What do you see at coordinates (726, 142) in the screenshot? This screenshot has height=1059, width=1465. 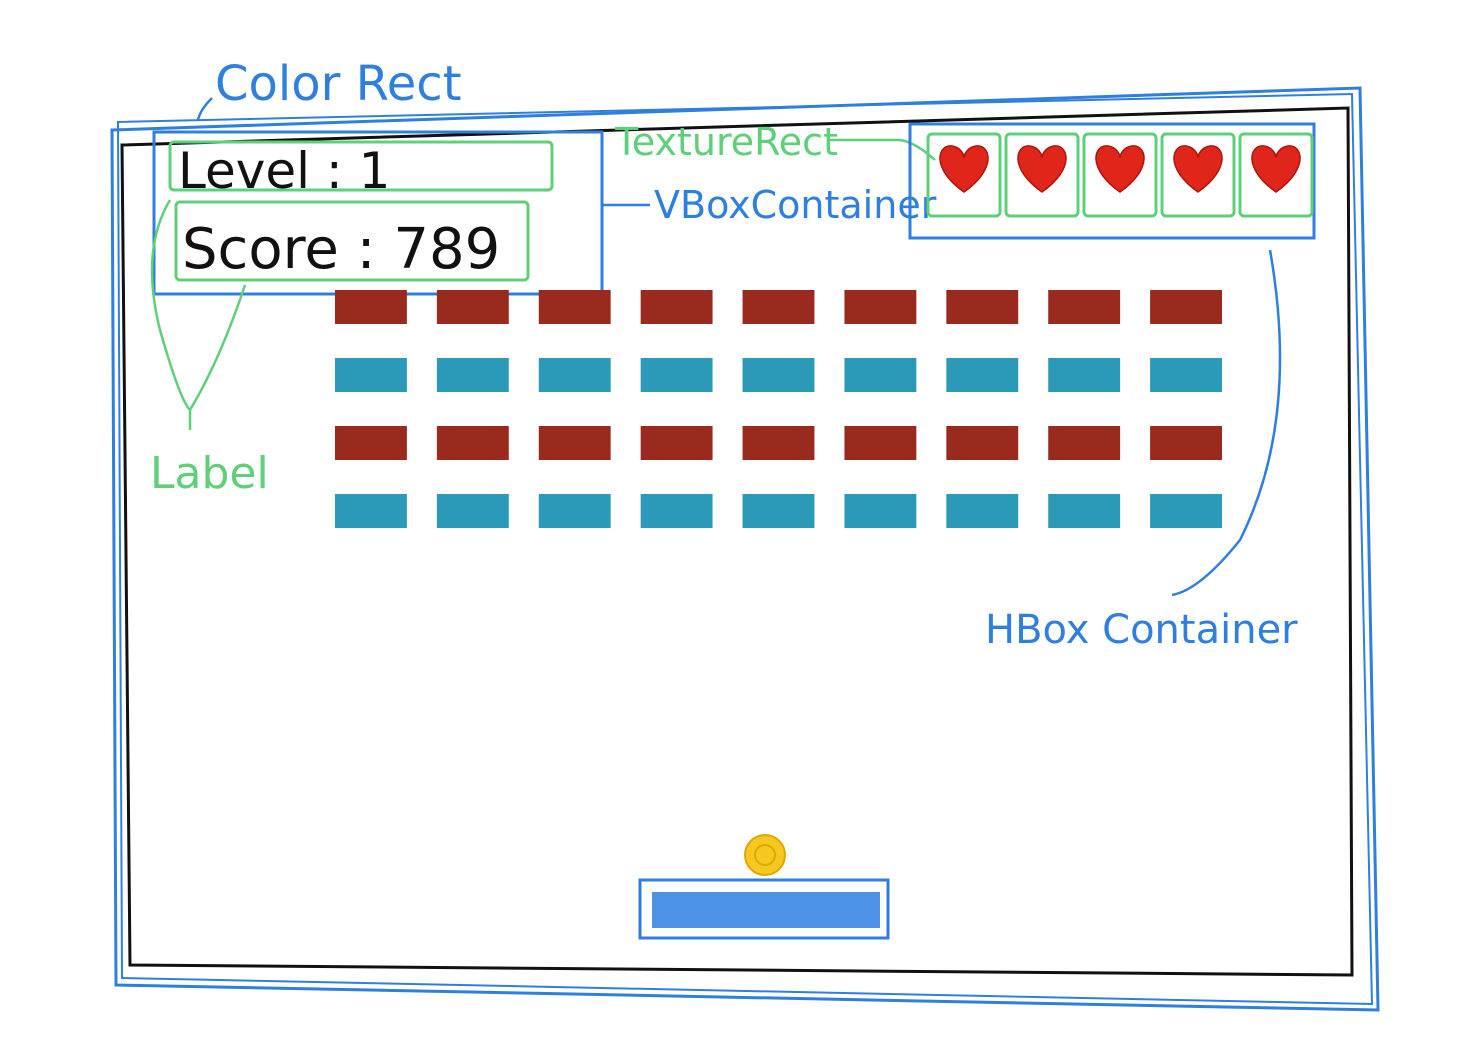 I see `texture-rect-annotation: TextureRect` at bounding box center [726, 142].